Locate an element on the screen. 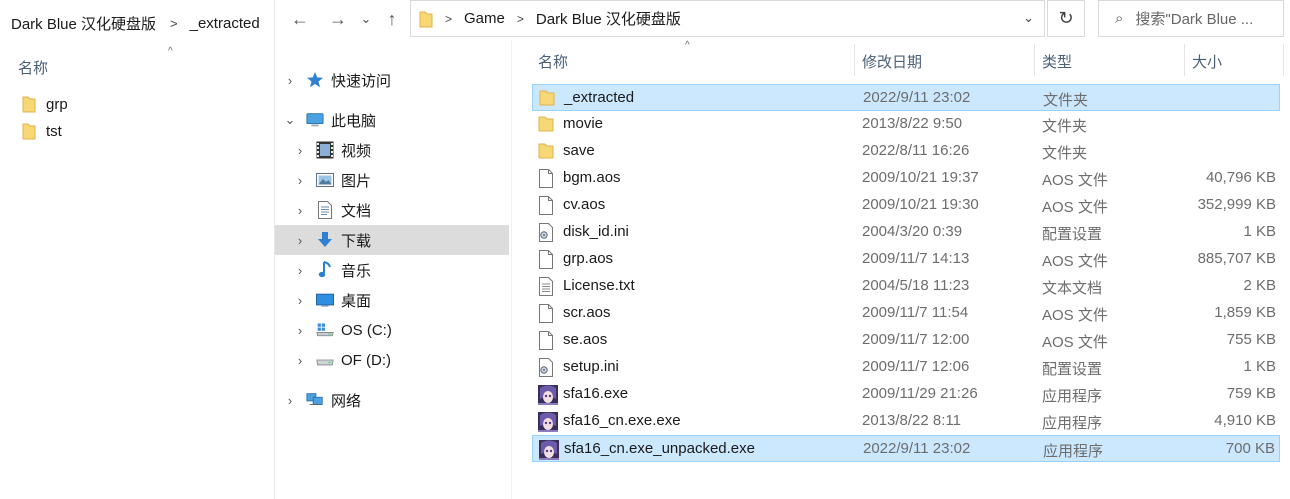 The height and width of the screenshot is (499, 1290). file-size: 1 KB is located at coordinates (1259, 231).